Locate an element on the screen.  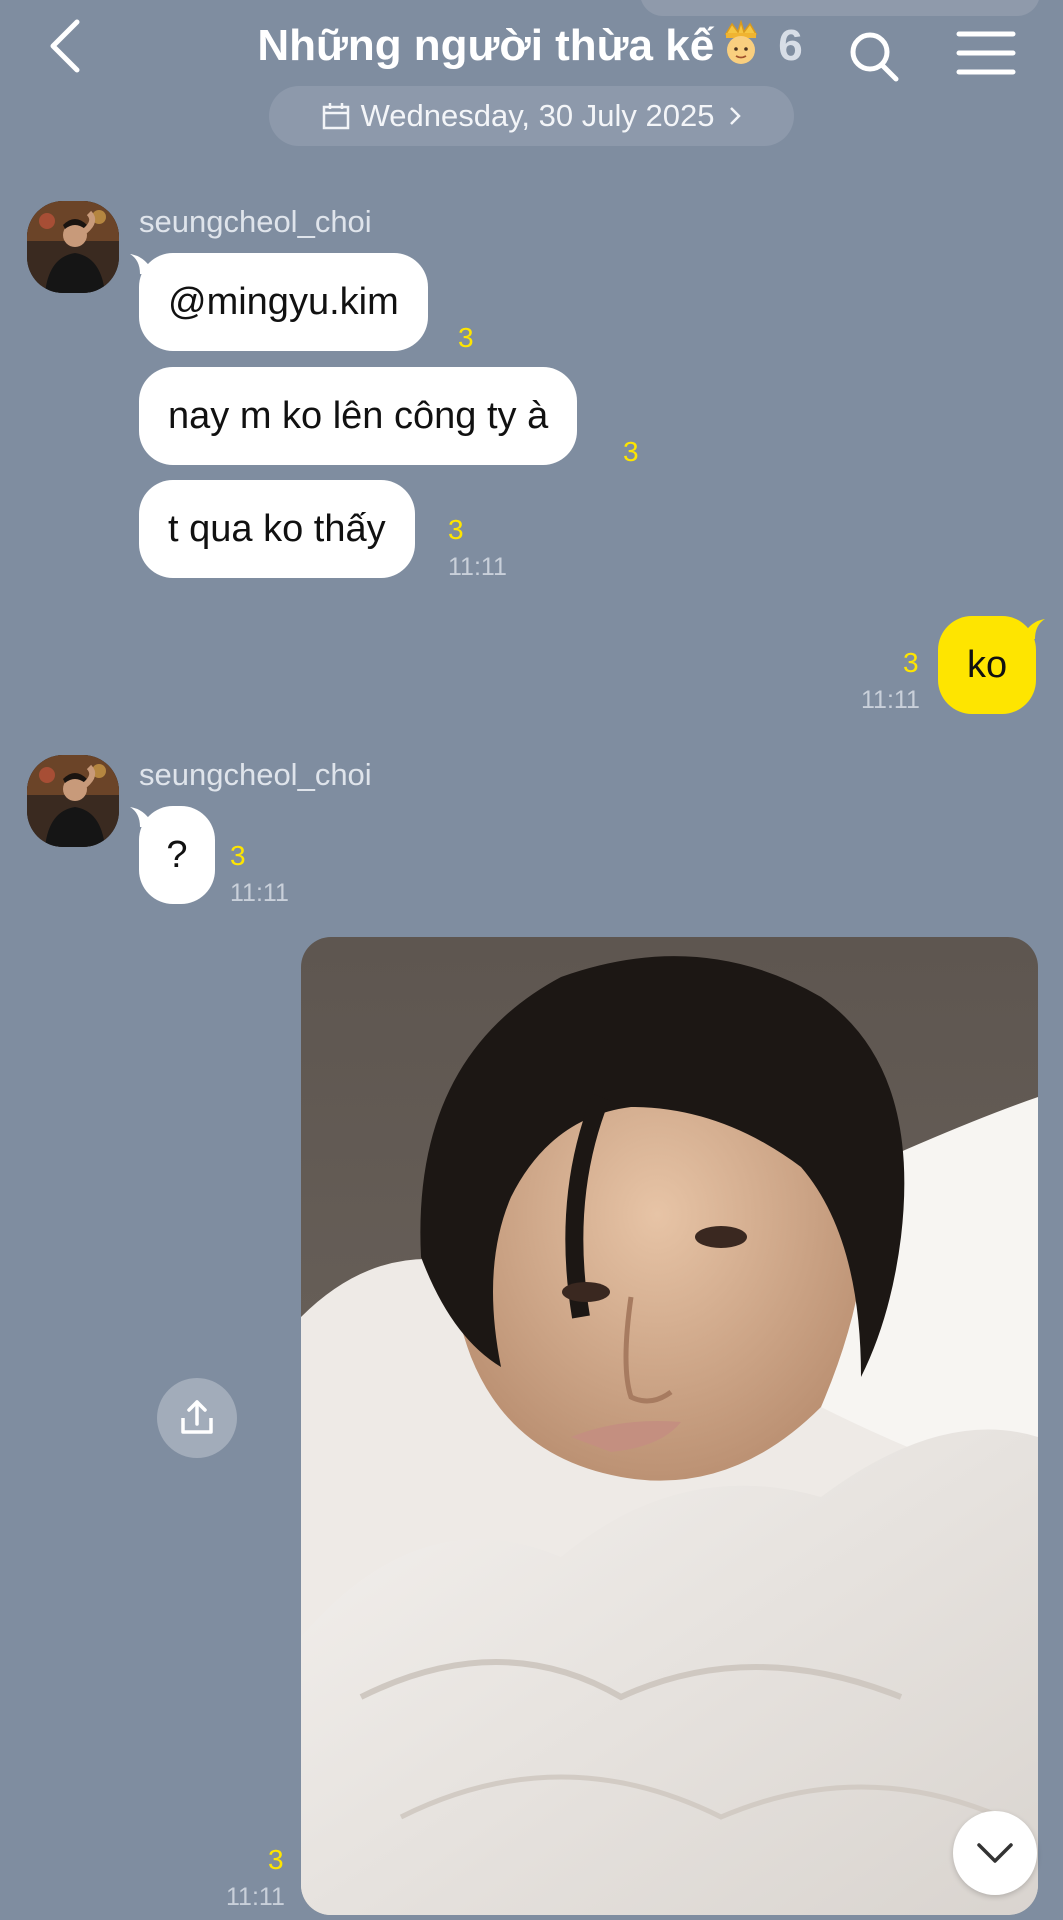
my-message-bubble: ko is located at coordinates (987, 665).